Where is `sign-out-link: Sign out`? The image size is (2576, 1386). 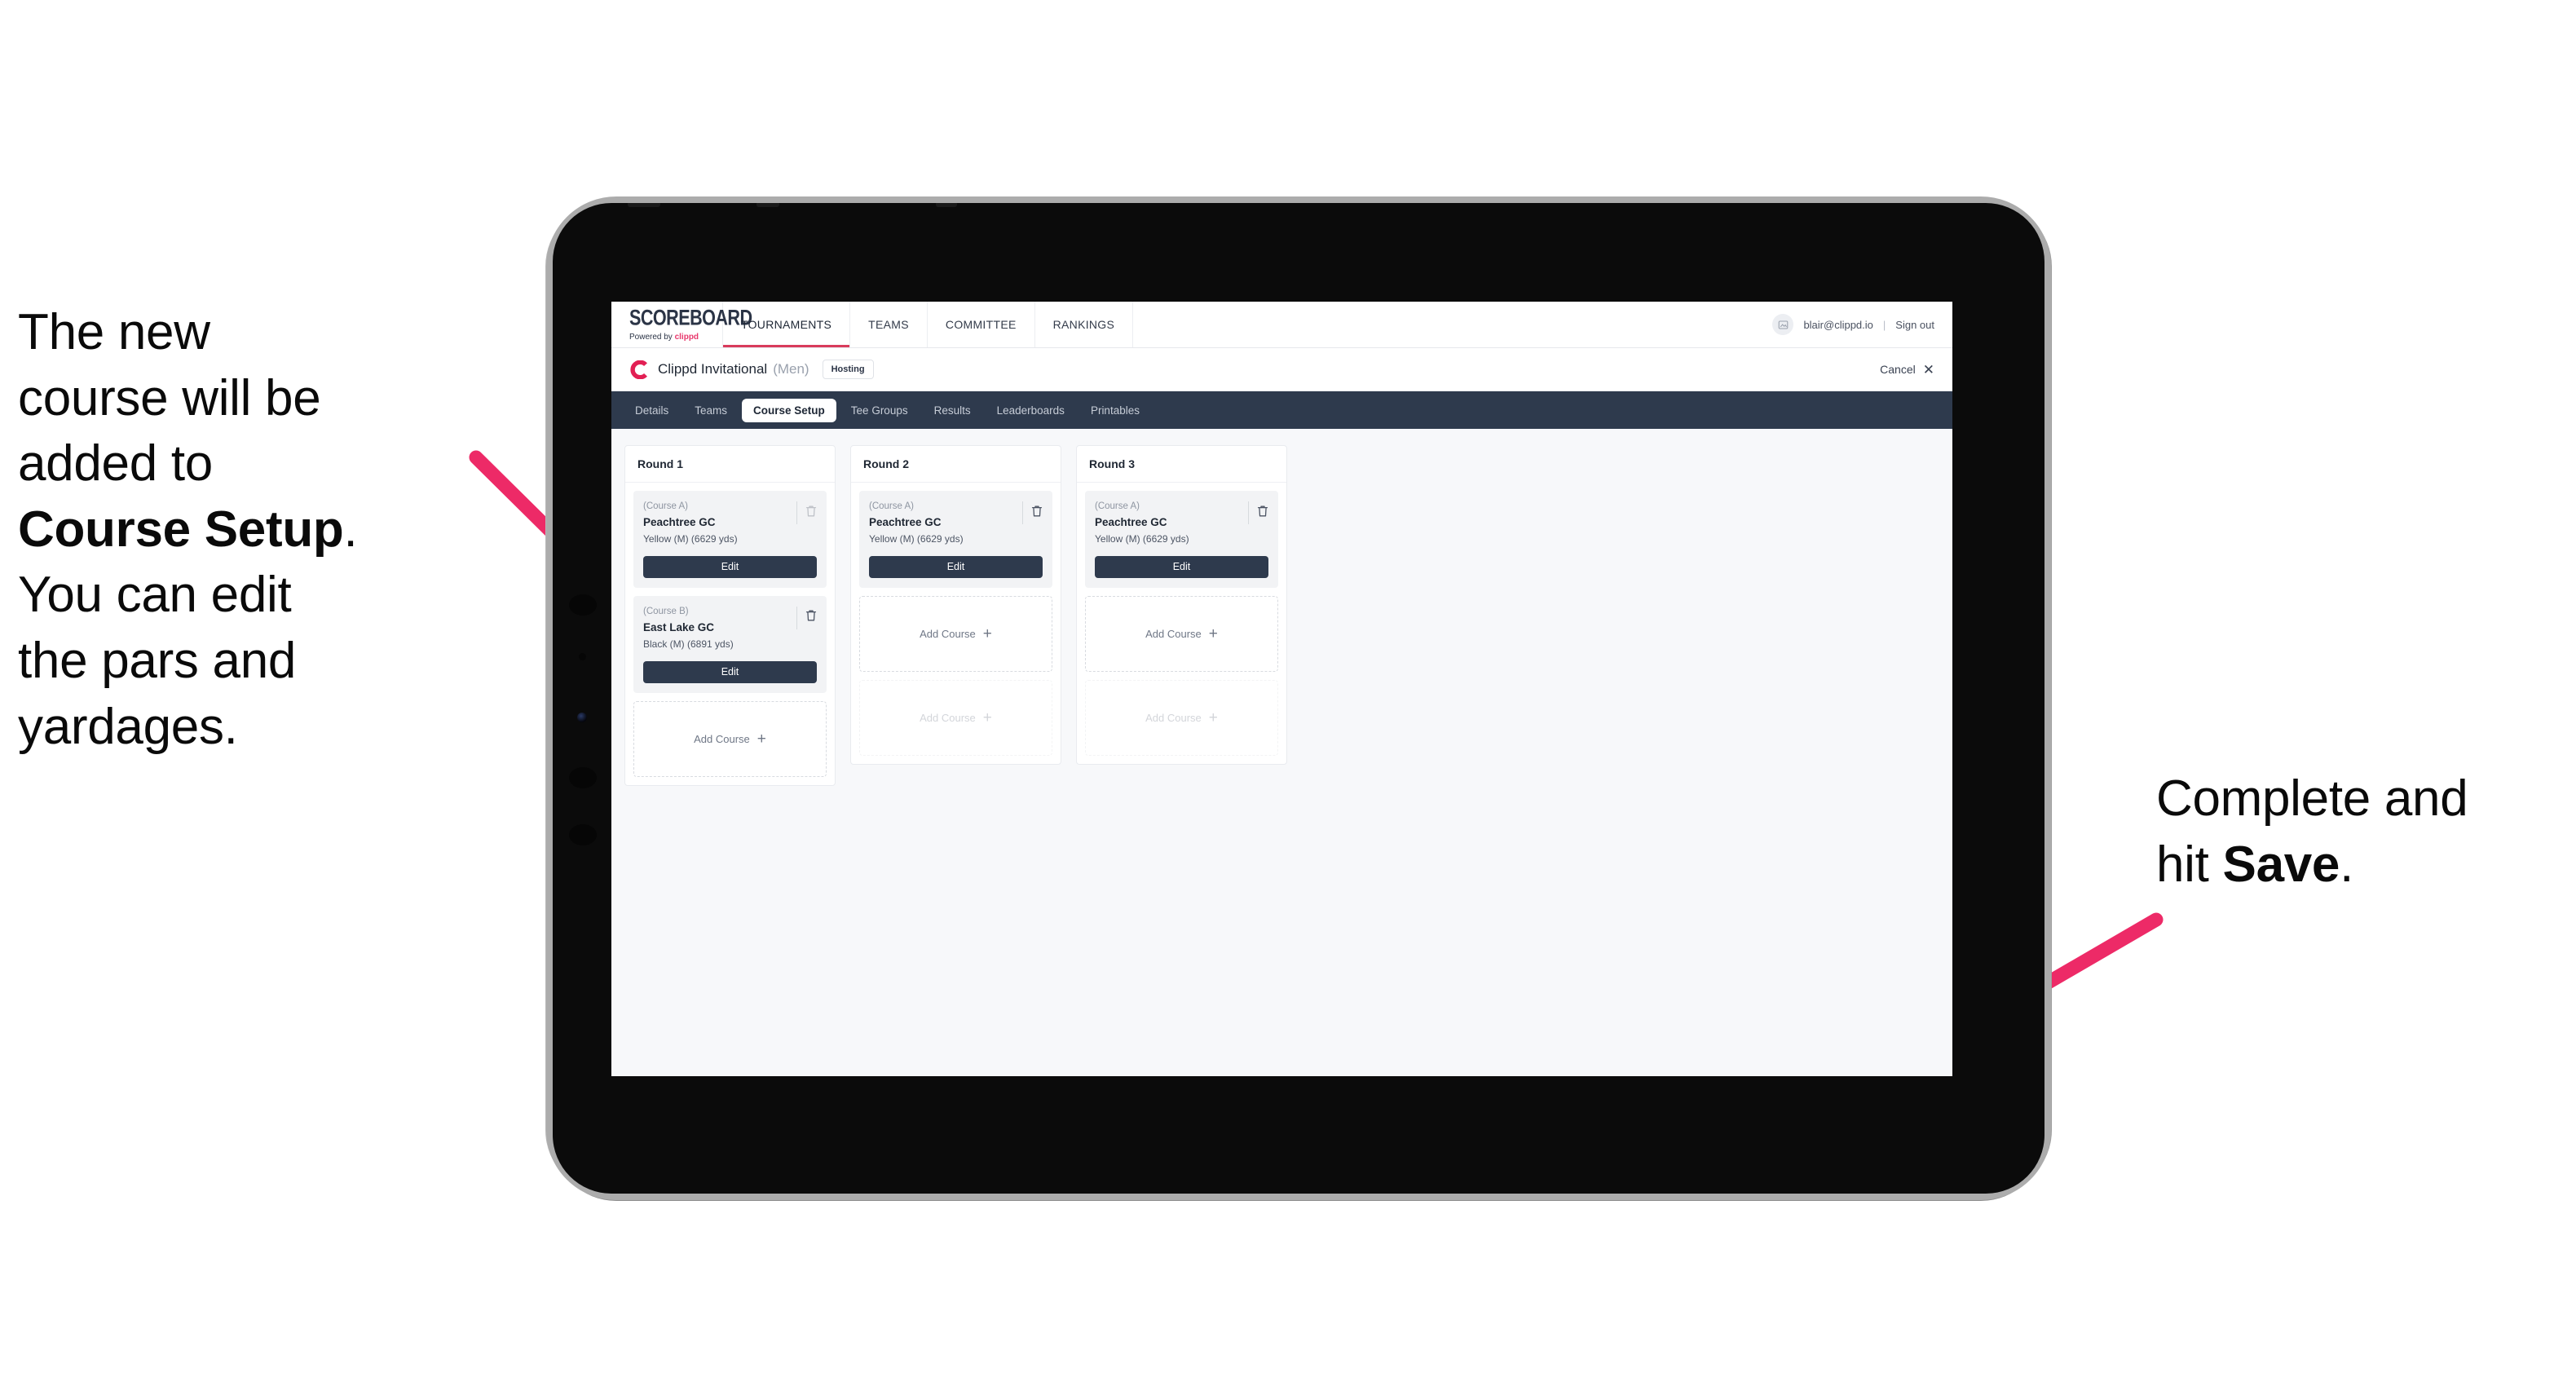
sign-out-link: Sign out is located at coordinates (1914, 325).